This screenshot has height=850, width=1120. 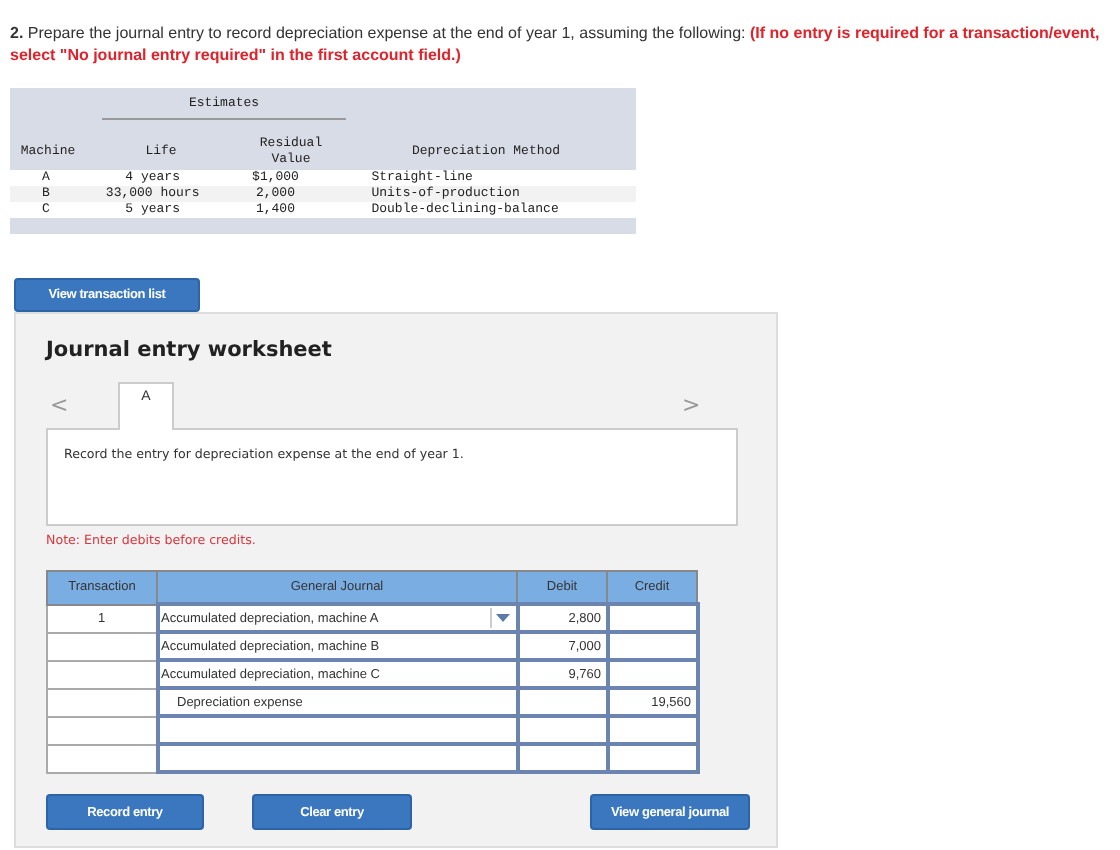 What do you see at coordinates (502, 618) in the screenshot?
I see `dropdown-caret-icon` at bounding box center [502, 618].